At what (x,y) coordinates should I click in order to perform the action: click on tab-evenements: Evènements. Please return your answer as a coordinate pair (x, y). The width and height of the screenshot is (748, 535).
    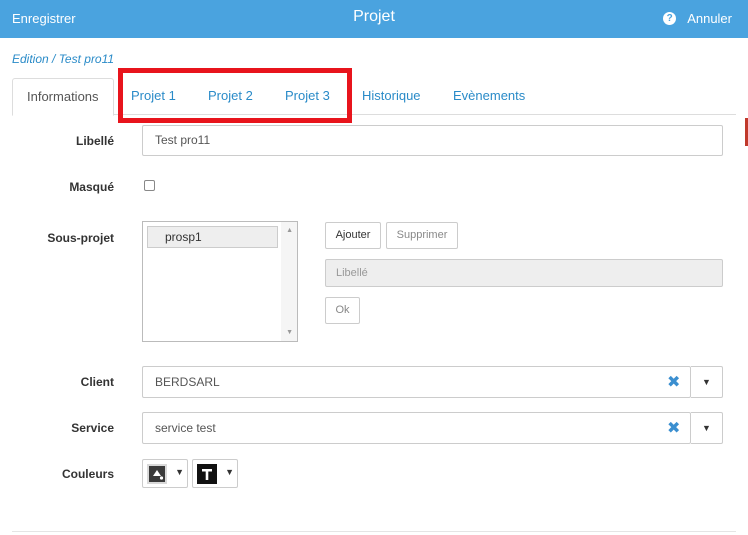
    Looking at the image, I should click on (489, 96).